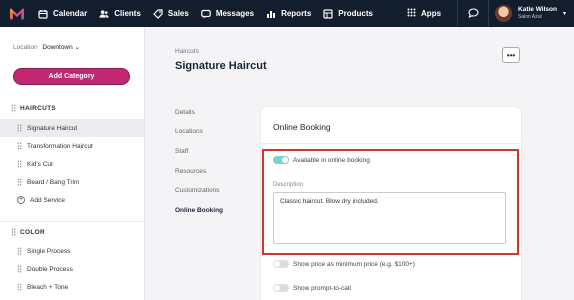 This screenshot has height=300, width=574. I want to click on products-icon, so click(328, 13).